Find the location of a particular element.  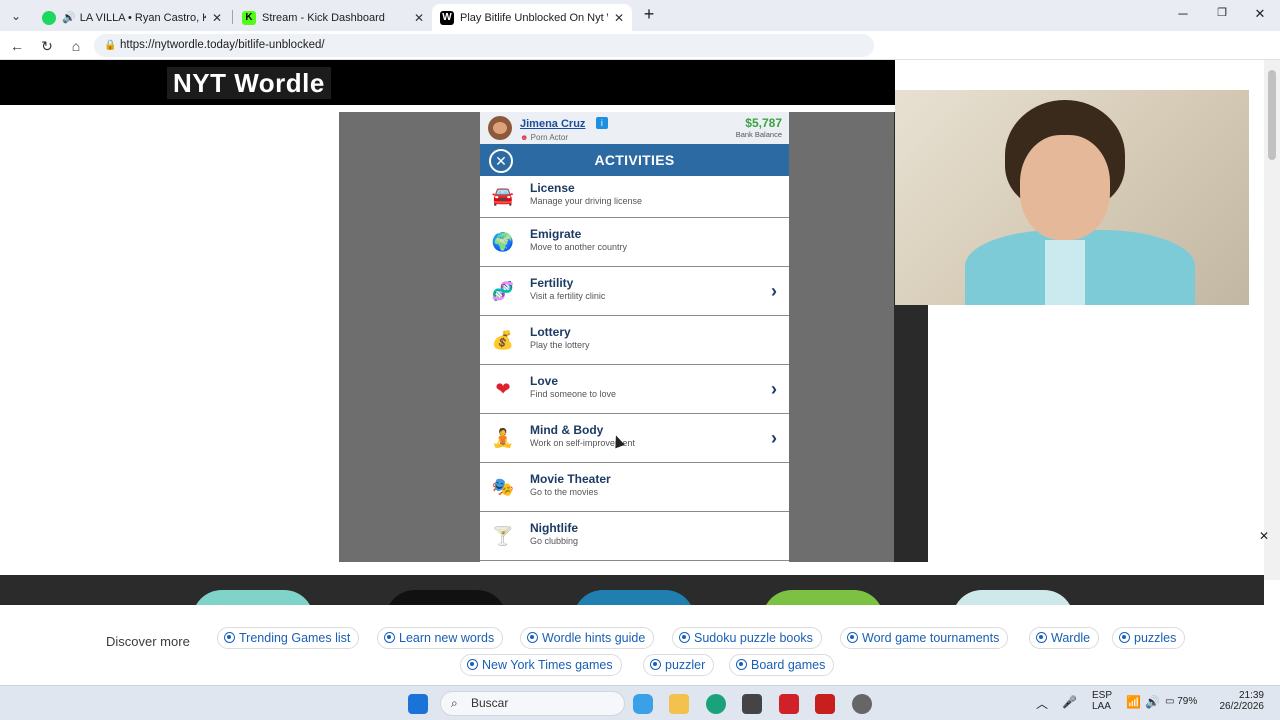

discover-chip: New York Times games is located at coordinates (541, 665).